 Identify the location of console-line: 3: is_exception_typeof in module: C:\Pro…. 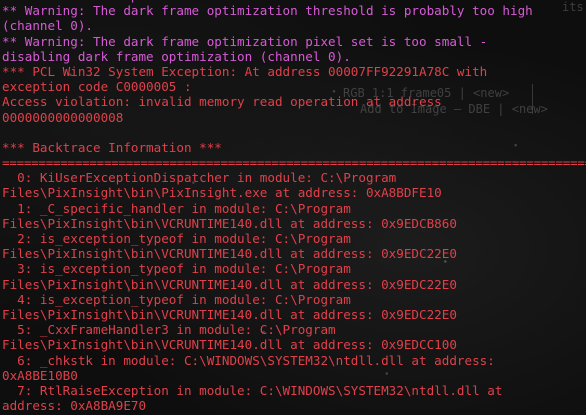
(176, 269).